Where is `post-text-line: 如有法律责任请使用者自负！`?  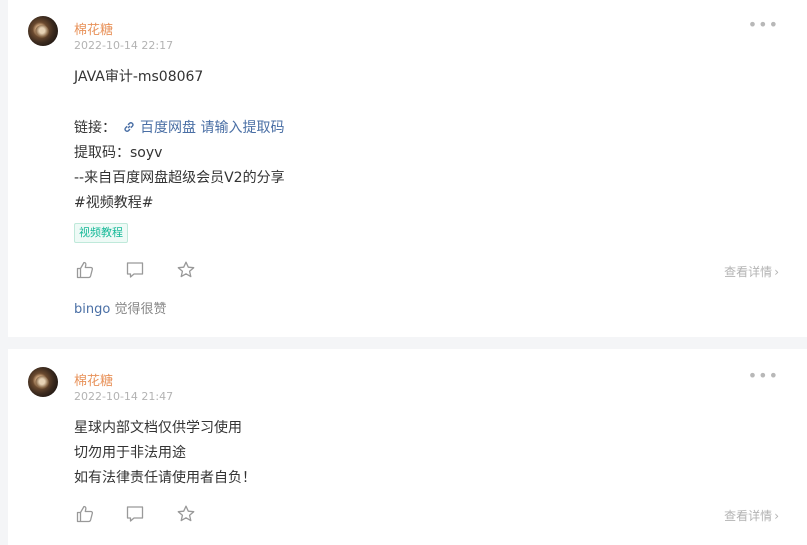
post-text-line: 如有法律责任请使用者自负！ is located at coordinates (165, 478).